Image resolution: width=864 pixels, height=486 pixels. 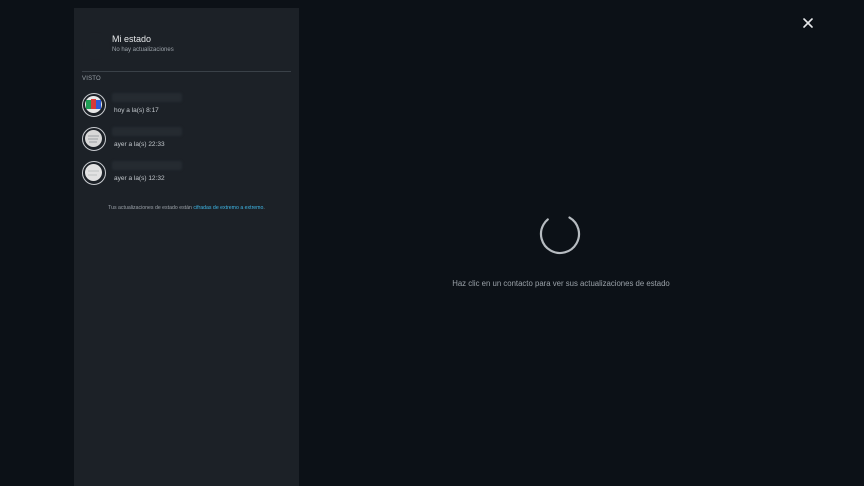 What do you see at coordinates (228, 208) in the screenshot?
I see `encryption-link: cifradas de extremo a extremo` at bounding box center [228, 208].